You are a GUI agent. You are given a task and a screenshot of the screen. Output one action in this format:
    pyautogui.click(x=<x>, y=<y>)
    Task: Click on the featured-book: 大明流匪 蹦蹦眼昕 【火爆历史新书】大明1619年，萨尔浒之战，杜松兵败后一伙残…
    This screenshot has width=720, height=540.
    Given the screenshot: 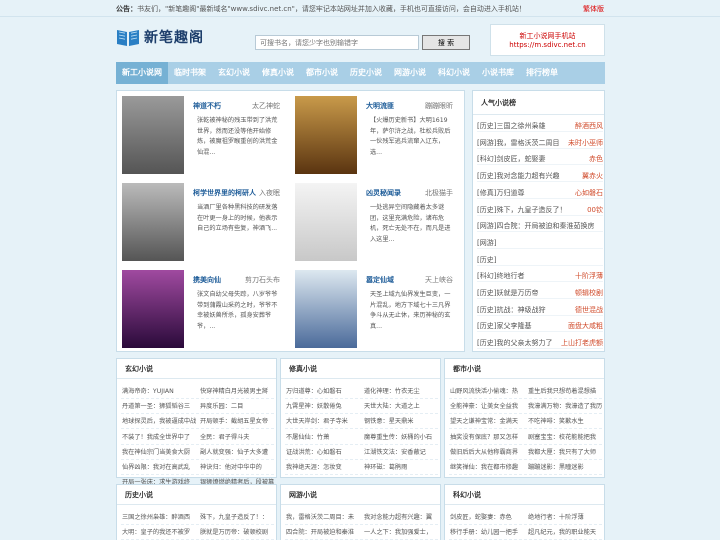 What is the action you would take?
    pyautogui.click(x=372, y=132)
    